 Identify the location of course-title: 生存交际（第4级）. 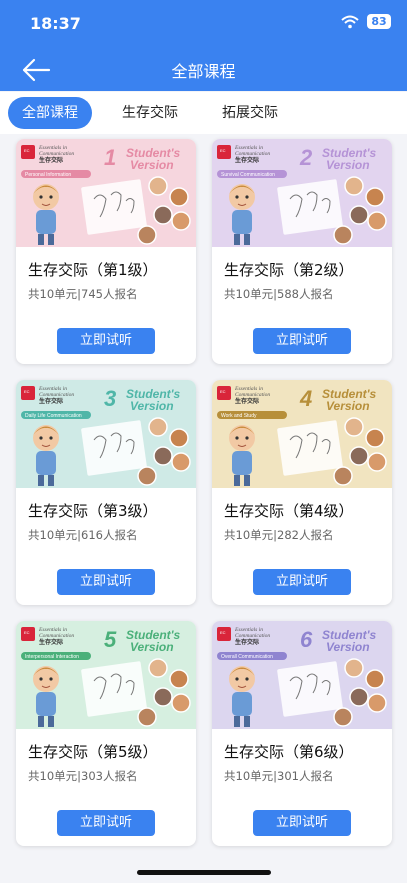
(289, 511).